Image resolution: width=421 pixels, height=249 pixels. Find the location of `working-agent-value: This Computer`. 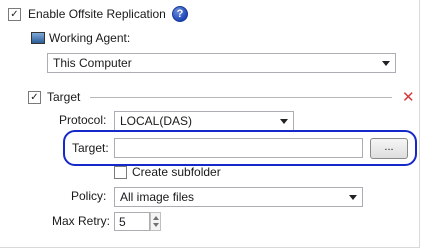

working-agent-value: This Computer is located at coordinates (92, 63).